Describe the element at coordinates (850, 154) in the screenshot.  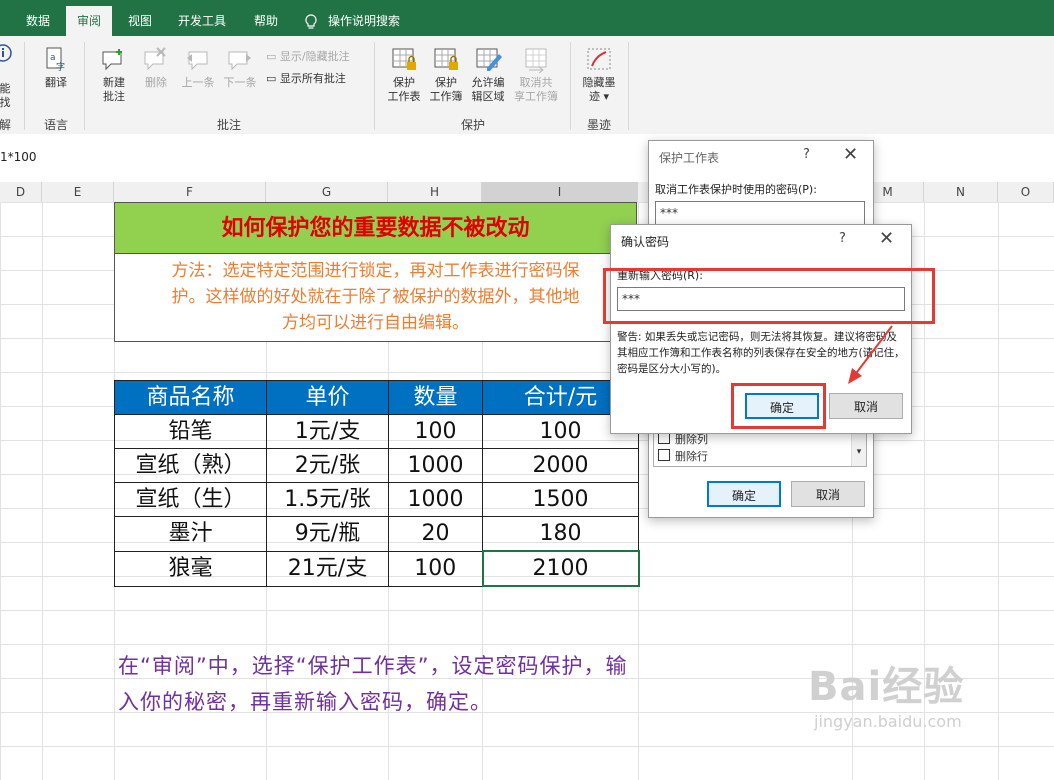
I see `protect-dialog-close-button: ✕` at that location.